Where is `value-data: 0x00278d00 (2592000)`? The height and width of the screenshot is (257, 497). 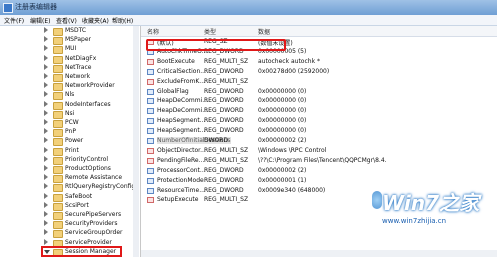
value-data: 0x00278d00 (2592000) is located at coordinates (294, 71).